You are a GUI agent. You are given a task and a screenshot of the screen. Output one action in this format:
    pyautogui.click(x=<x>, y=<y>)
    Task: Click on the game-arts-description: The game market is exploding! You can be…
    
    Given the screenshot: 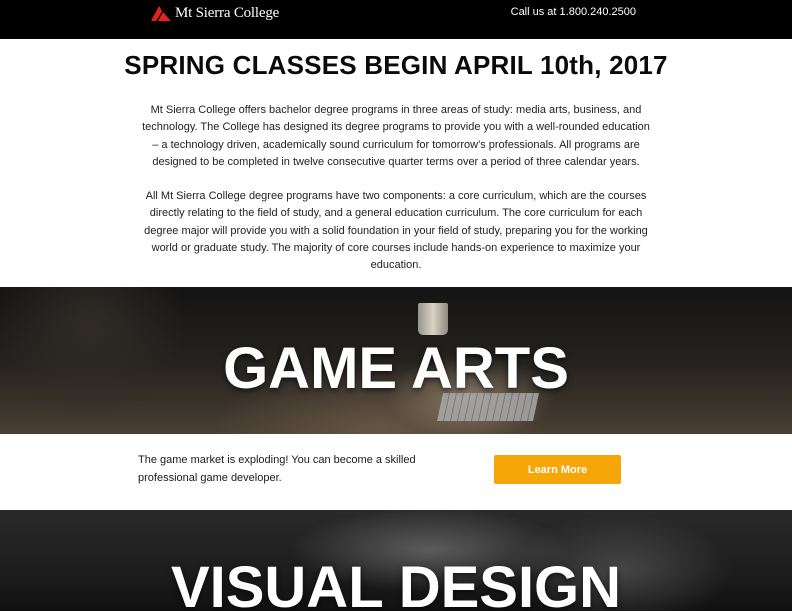 What is the action you would take?
    pyautogui.click(x=277, y=469)
    